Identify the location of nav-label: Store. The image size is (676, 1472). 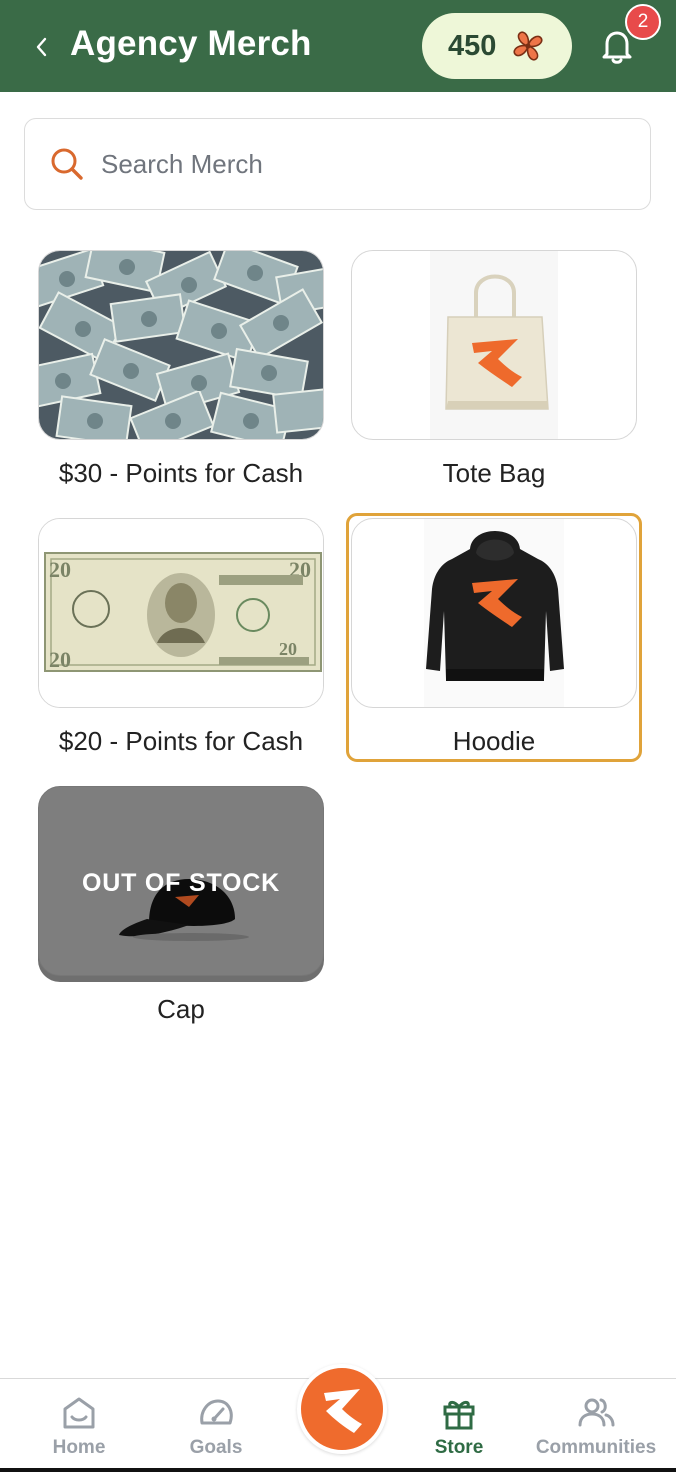
(459, 1447).